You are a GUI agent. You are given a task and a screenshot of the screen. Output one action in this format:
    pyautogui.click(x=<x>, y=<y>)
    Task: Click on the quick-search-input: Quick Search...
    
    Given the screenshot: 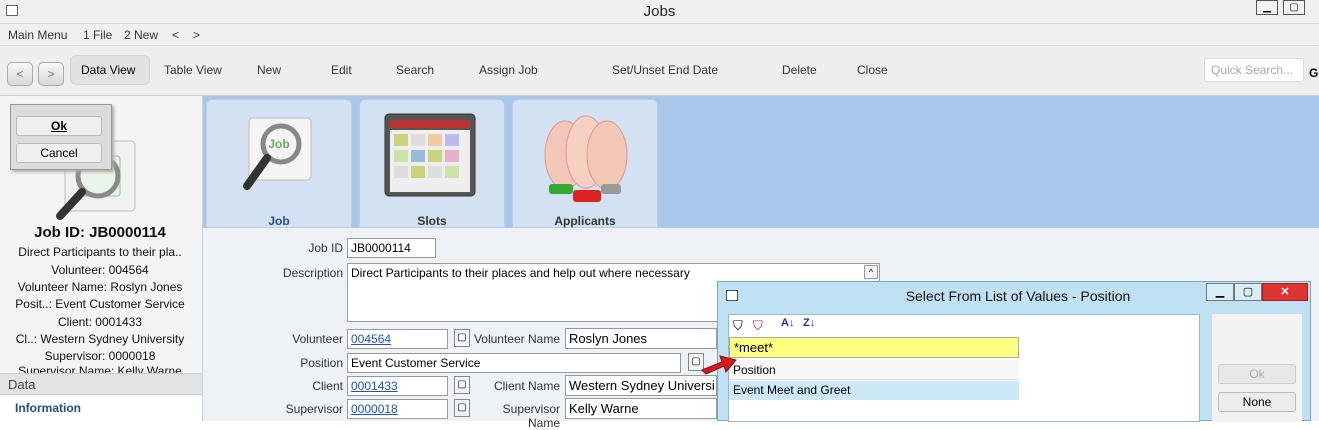 What is the action you would take?
    pyautogui.click(x=1254, y=70)
    